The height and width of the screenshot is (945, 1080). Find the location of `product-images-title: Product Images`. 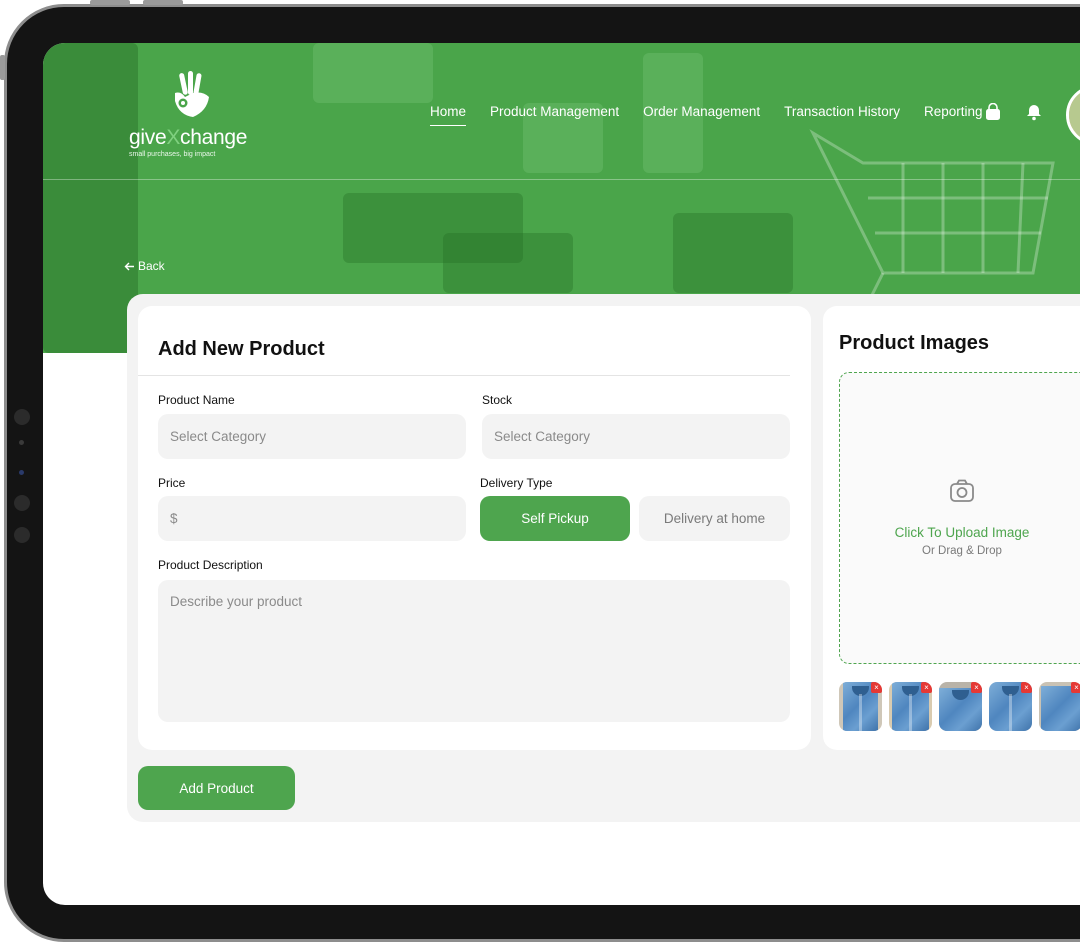

product-images-title: Product Images is located at coordinates (914, 343).